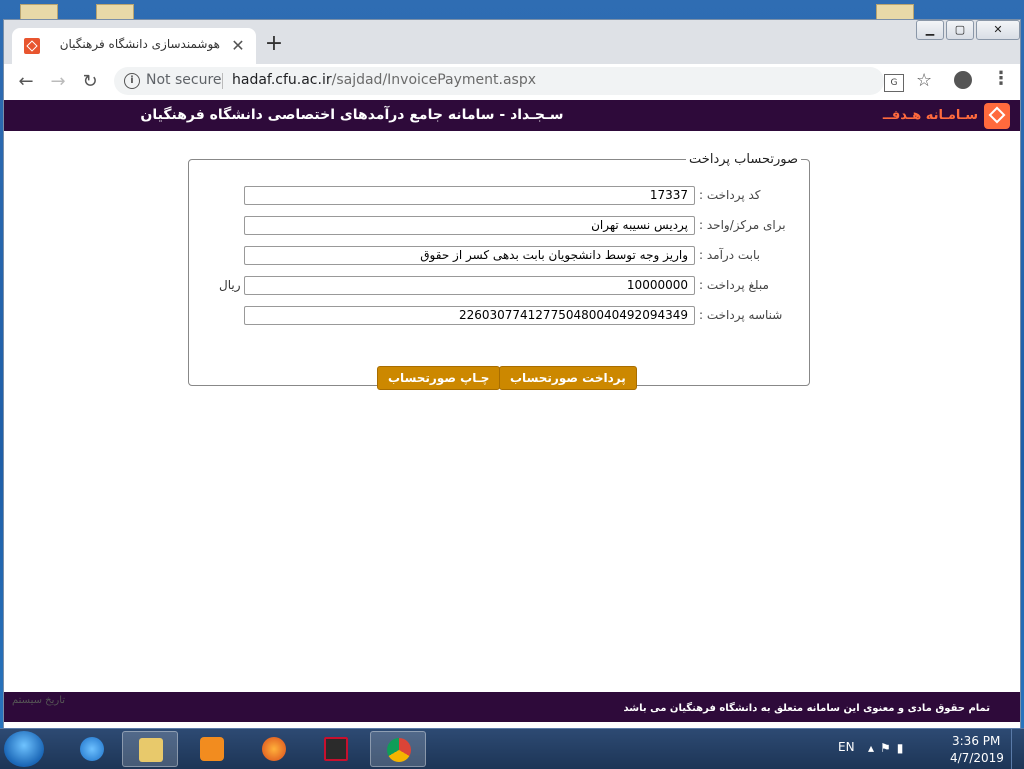 The width and height of the screenshot is (1024, 769). I want to click on language-indicator: EN, so click(846, 747).